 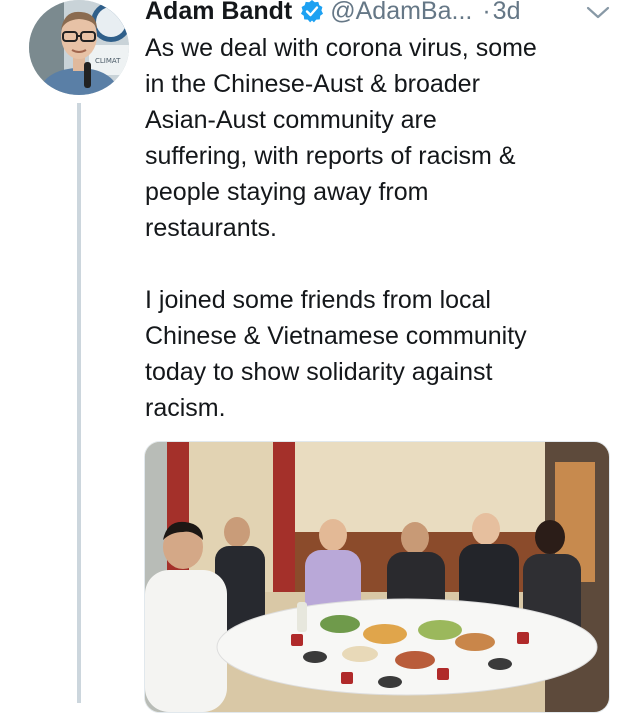 What do you see at coordinates (507, 13) in the screenshot?
I see `tweet-timestamp: 3d` at bounding box center [507, 13].